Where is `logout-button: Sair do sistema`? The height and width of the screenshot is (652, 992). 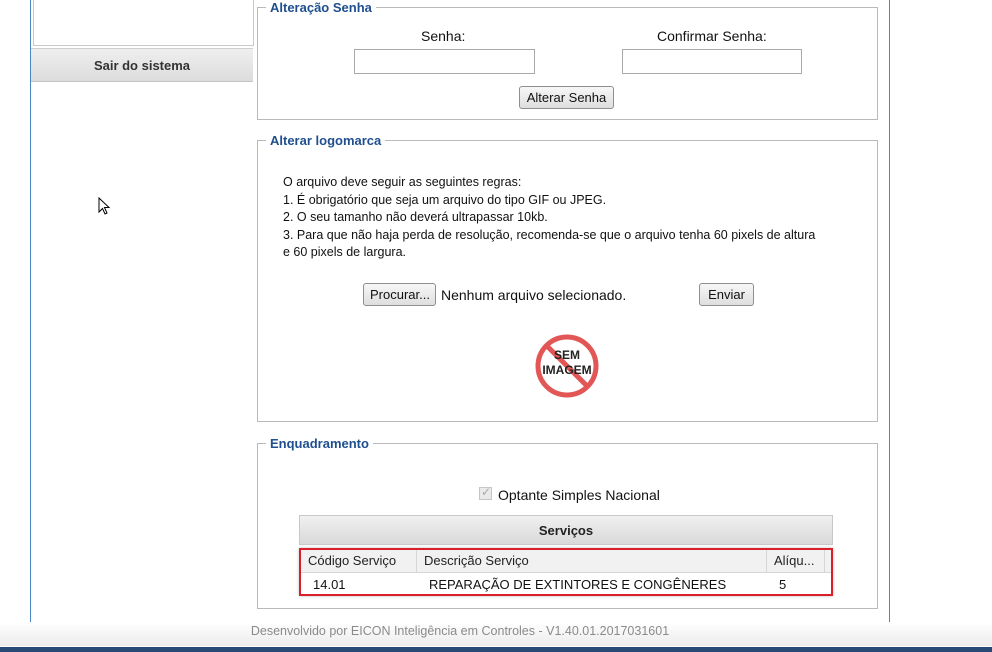 logout-button: Sair do sistema is located at coordinates (142, 65).